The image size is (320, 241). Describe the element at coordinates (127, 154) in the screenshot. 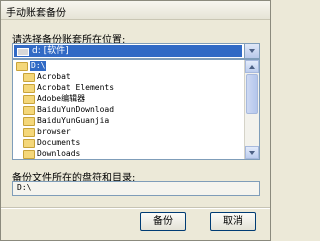

I see `list-item: Downloads` at that location.